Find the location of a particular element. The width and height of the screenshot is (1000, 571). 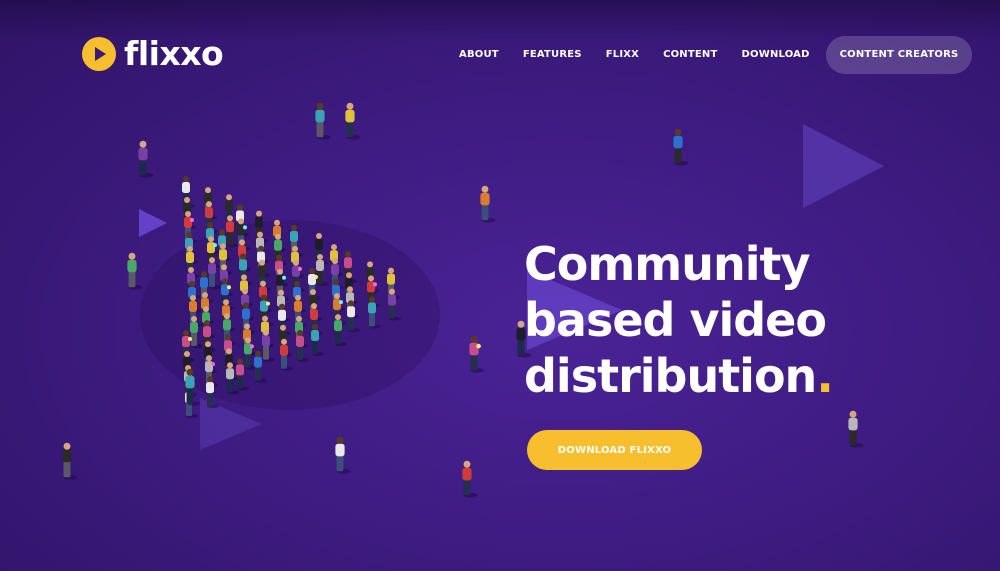

hero-headline: Community based video distribution. is located at coordinates (744, 320).